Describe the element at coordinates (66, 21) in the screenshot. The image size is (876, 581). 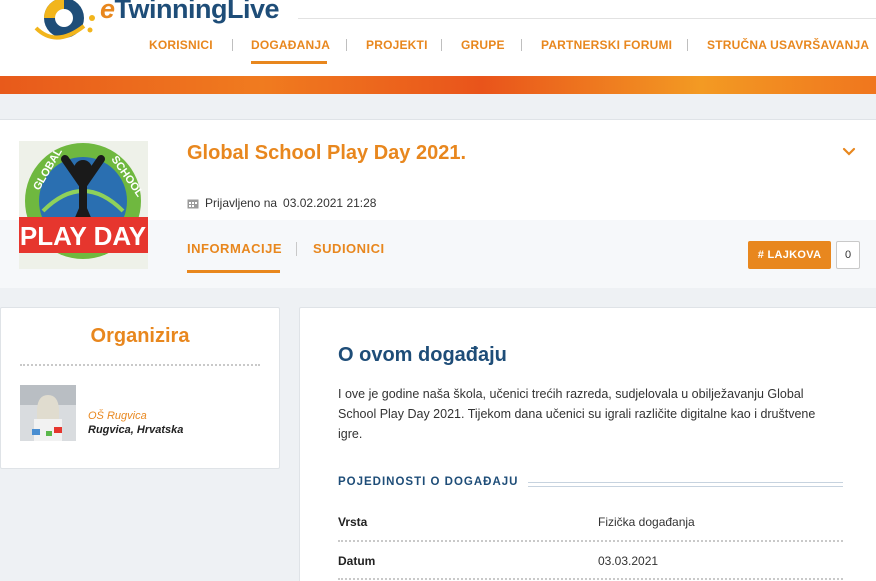
I see `etwinning-logo-icon` at that location.